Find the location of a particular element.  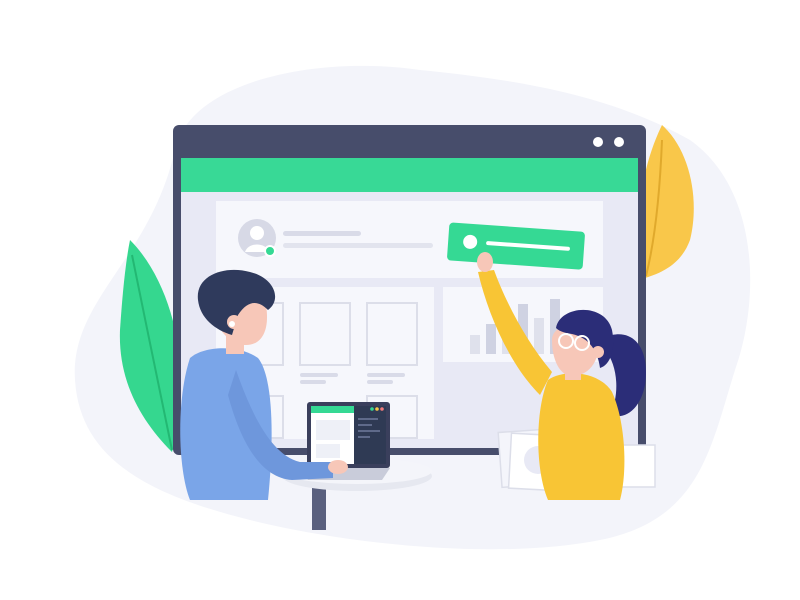

online-status-dot is located at coordinates (270, 251).